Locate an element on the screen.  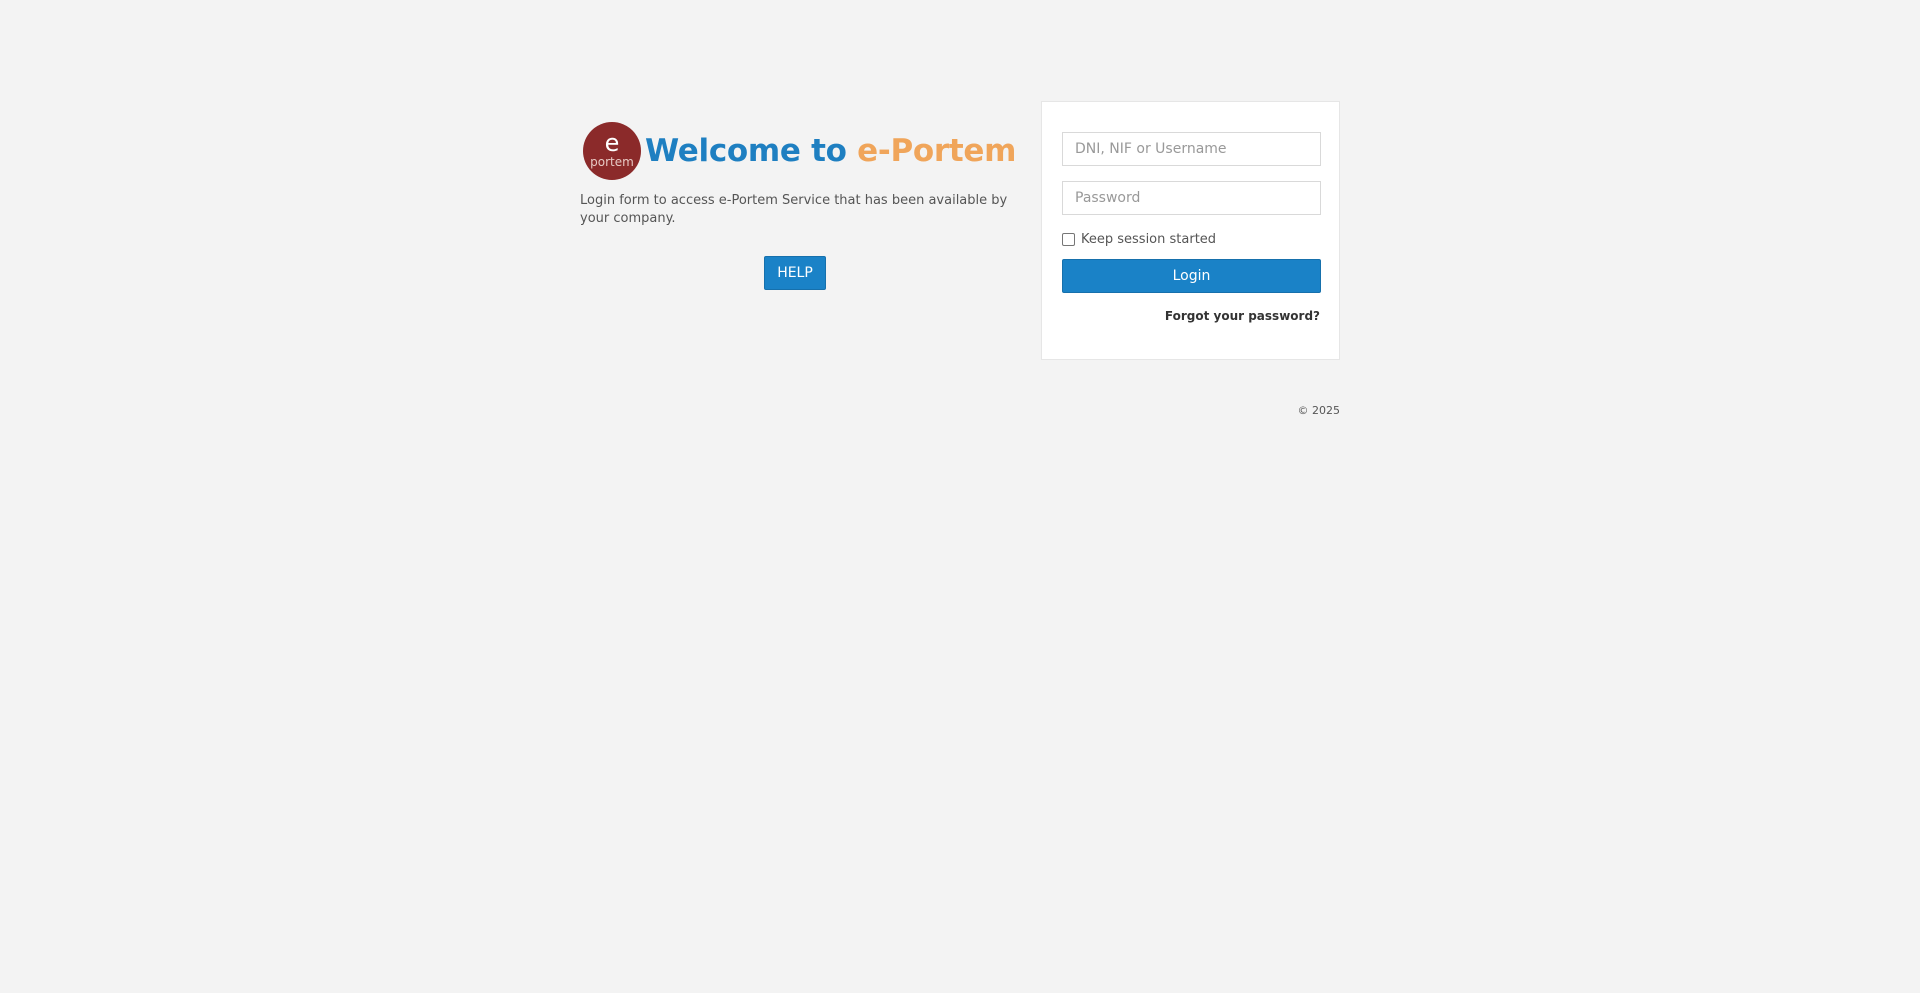
keep-session-option: Keep session started is located at coordinates (1139, 239).